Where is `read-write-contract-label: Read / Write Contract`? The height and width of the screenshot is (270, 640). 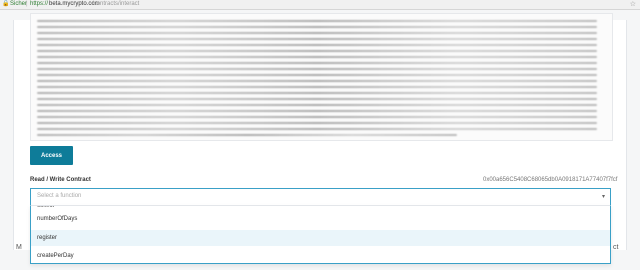 read-write-contract-label: Read / Write Contract is located at coordinates (60, 180).